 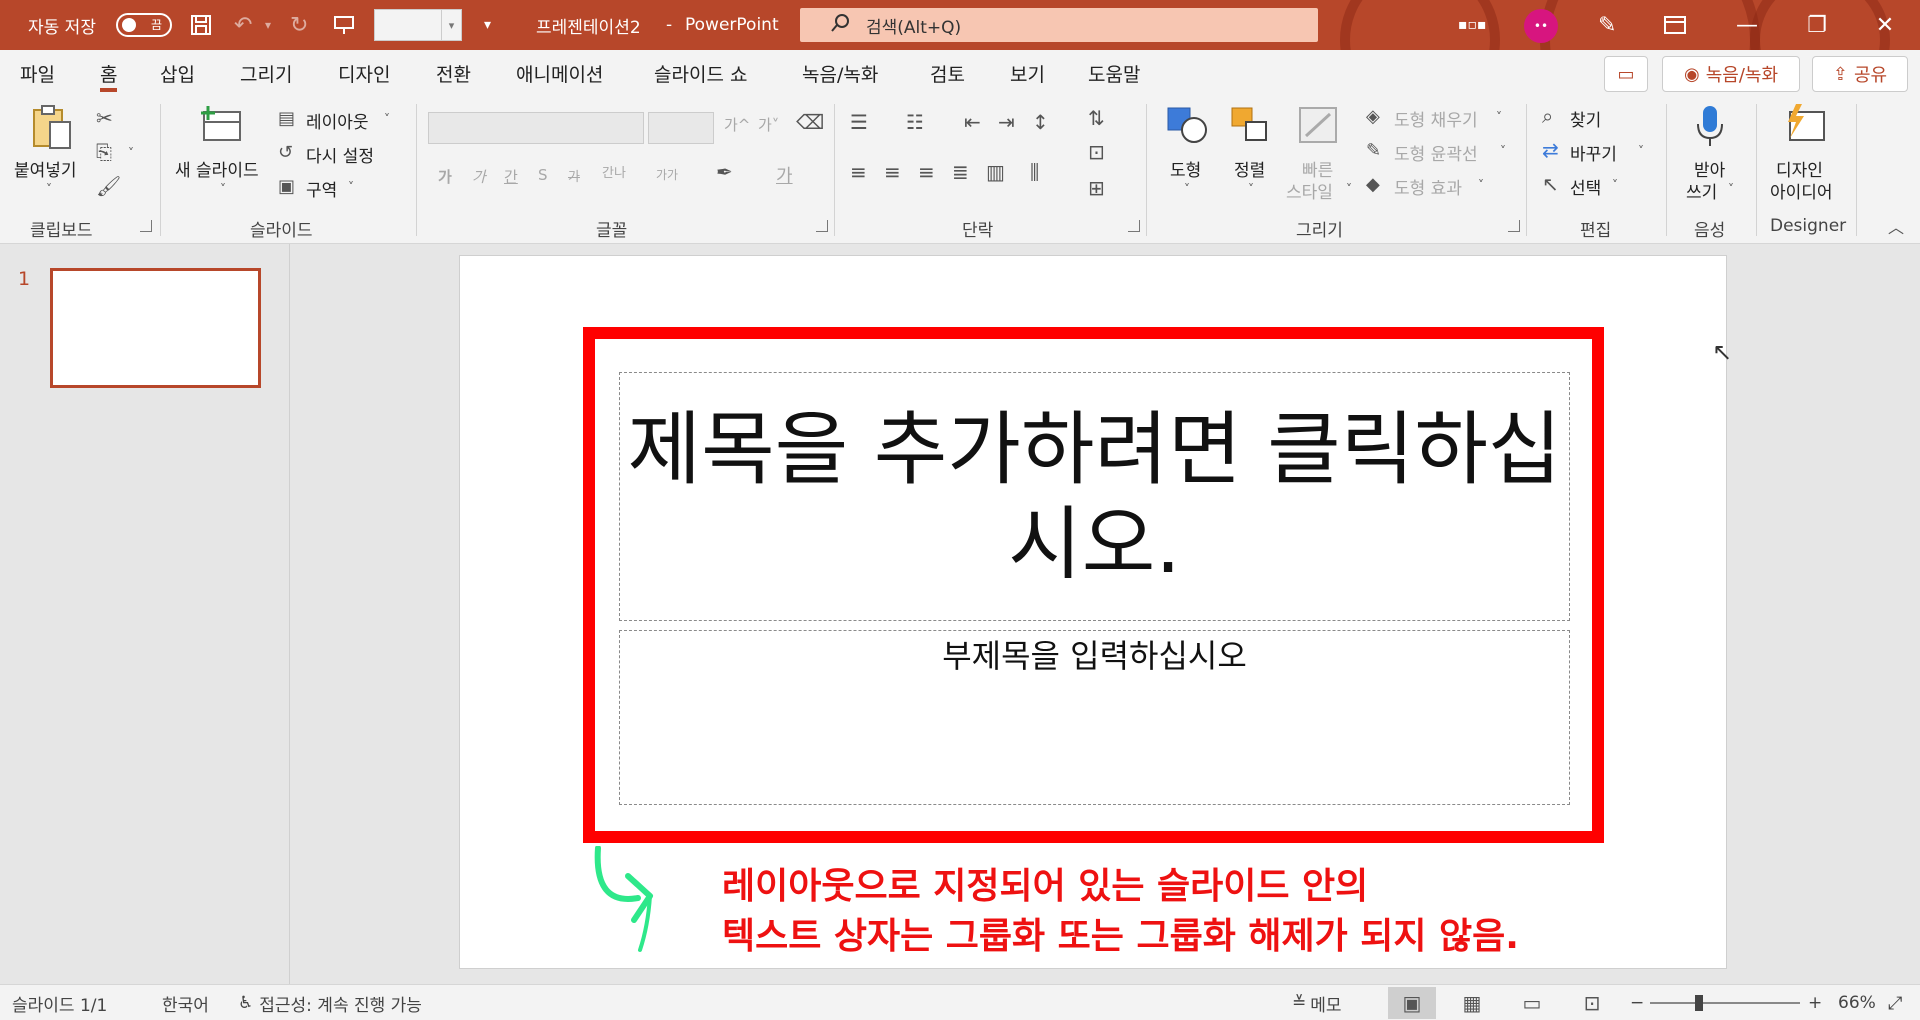 I want to click on tab-file: 파일, so click(x=37, y=73).